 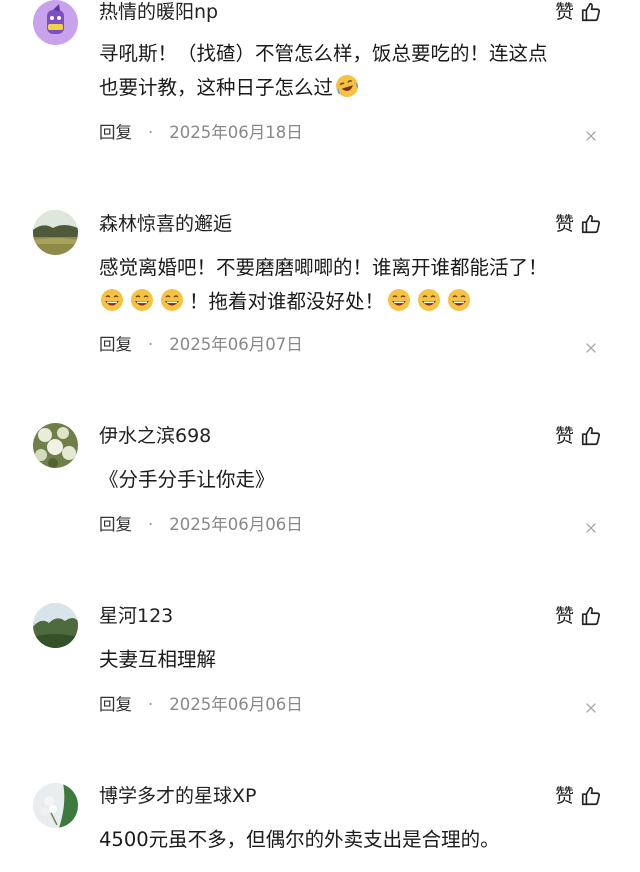 I want to click on comment-line: 感觉离婚吧！不要磨磨唧唧的！谁离开谁都能活了！, so click(x=323, y=267).